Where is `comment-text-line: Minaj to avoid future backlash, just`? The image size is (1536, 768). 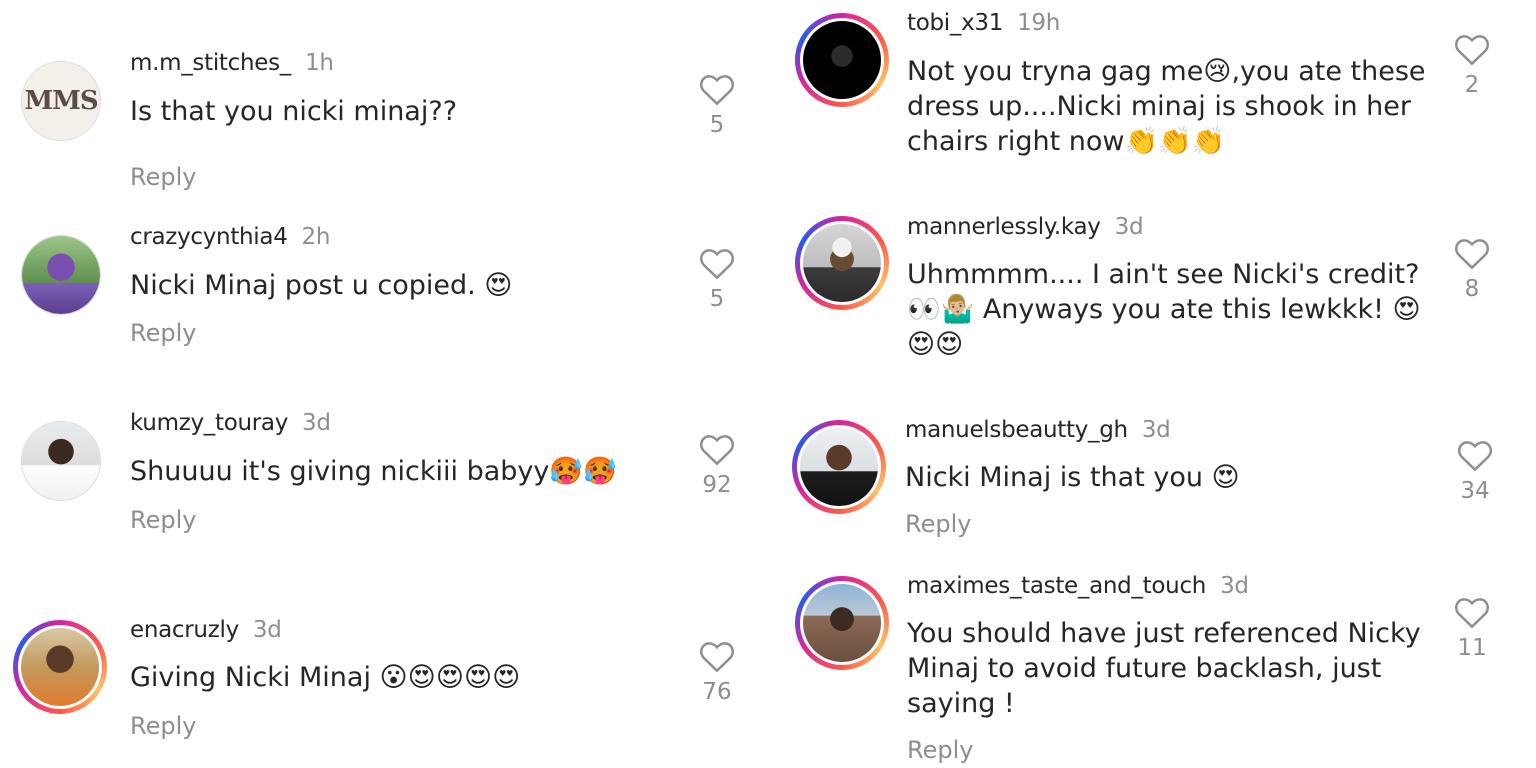 comment-text-line: Minaj to avoid future backlash, just is located at coordinates (1144, 668).